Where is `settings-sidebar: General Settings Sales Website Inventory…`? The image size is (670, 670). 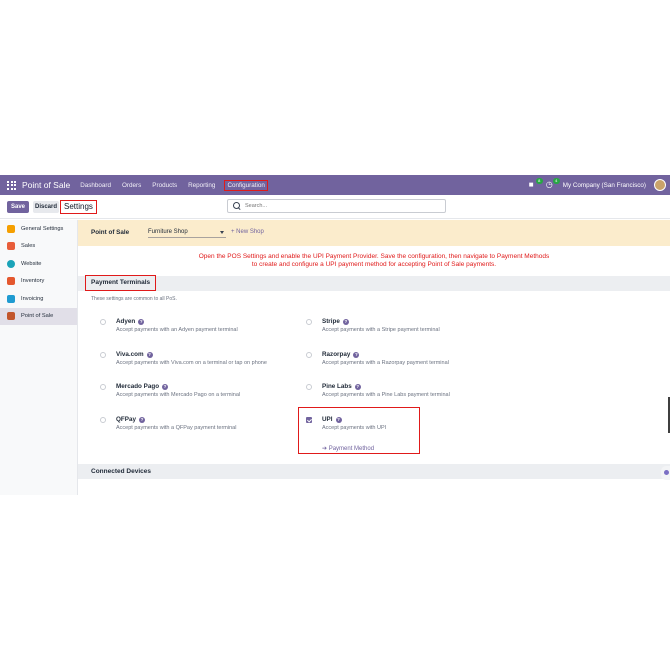
settings-sidebar: General Settings Sales Website Inventory… is located at coordinates (39, 357).